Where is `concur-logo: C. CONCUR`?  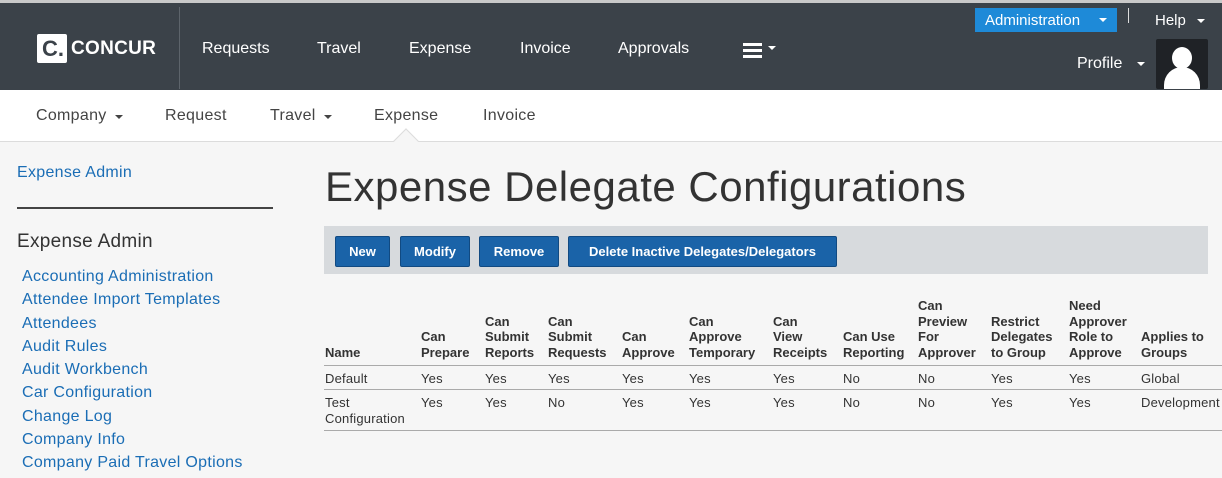
concur-logo: C. CONCUR is located at coordinates (96, 48).